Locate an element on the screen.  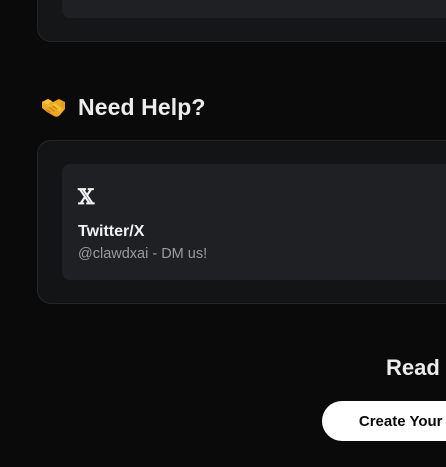
help-section-header: Need Help? is located at coordinates (123, 107).